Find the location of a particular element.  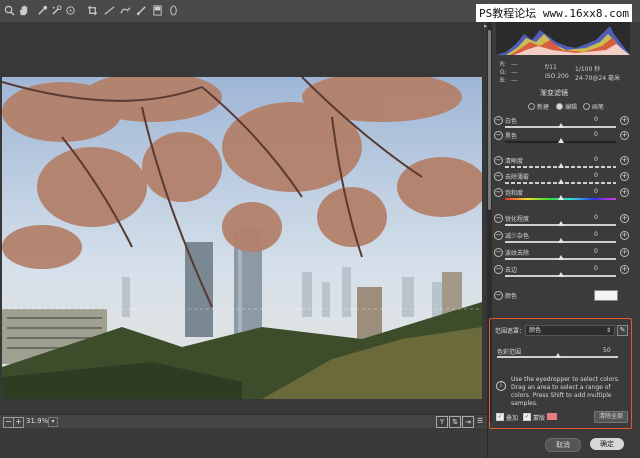

radial-filter-icon is located at coordinates (173, 10).